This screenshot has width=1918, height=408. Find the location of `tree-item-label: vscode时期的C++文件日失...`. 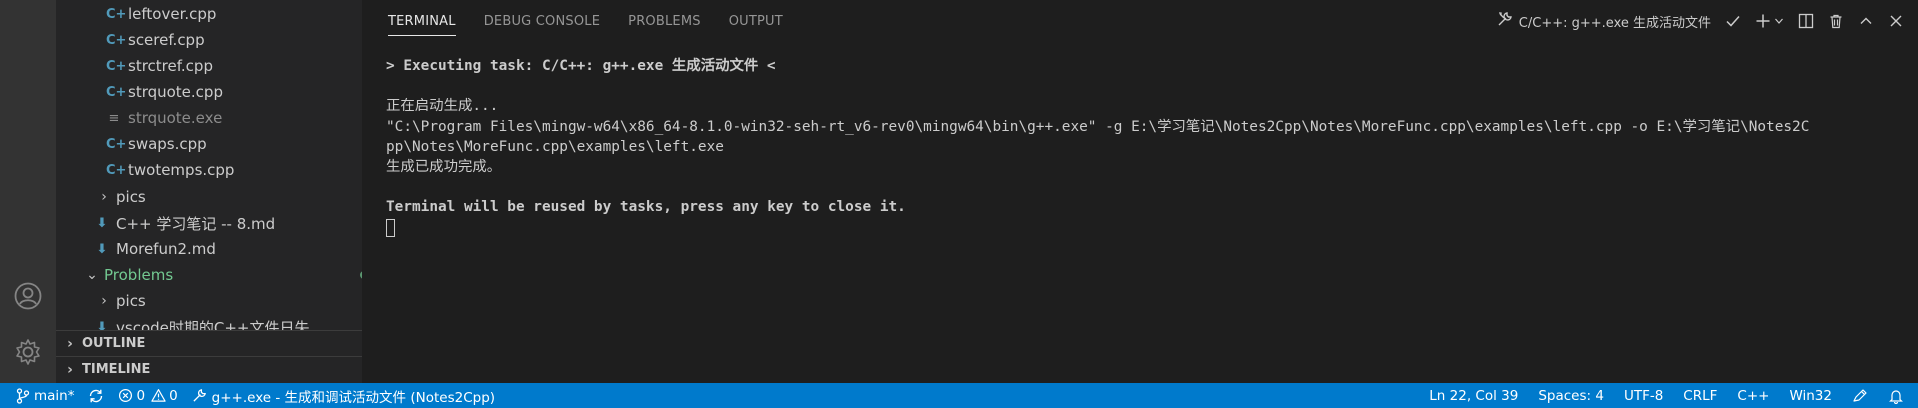

tree-item-label: vscode时期的C++文件日失... is located at coordinates (220, 324).